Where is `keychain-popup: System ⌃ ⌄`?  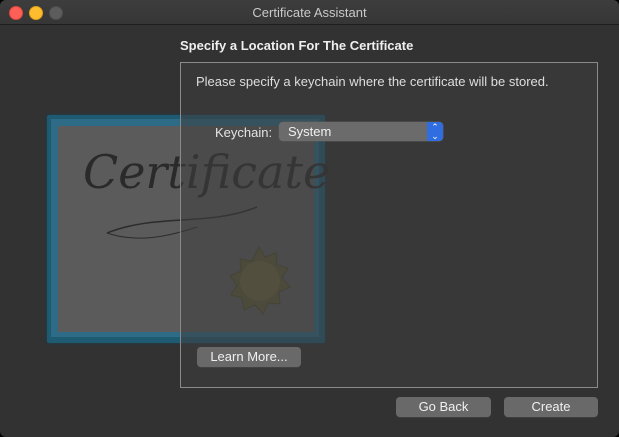 keychain-popup: System ⌃ ⌄ is located at coordinates (361, 131).